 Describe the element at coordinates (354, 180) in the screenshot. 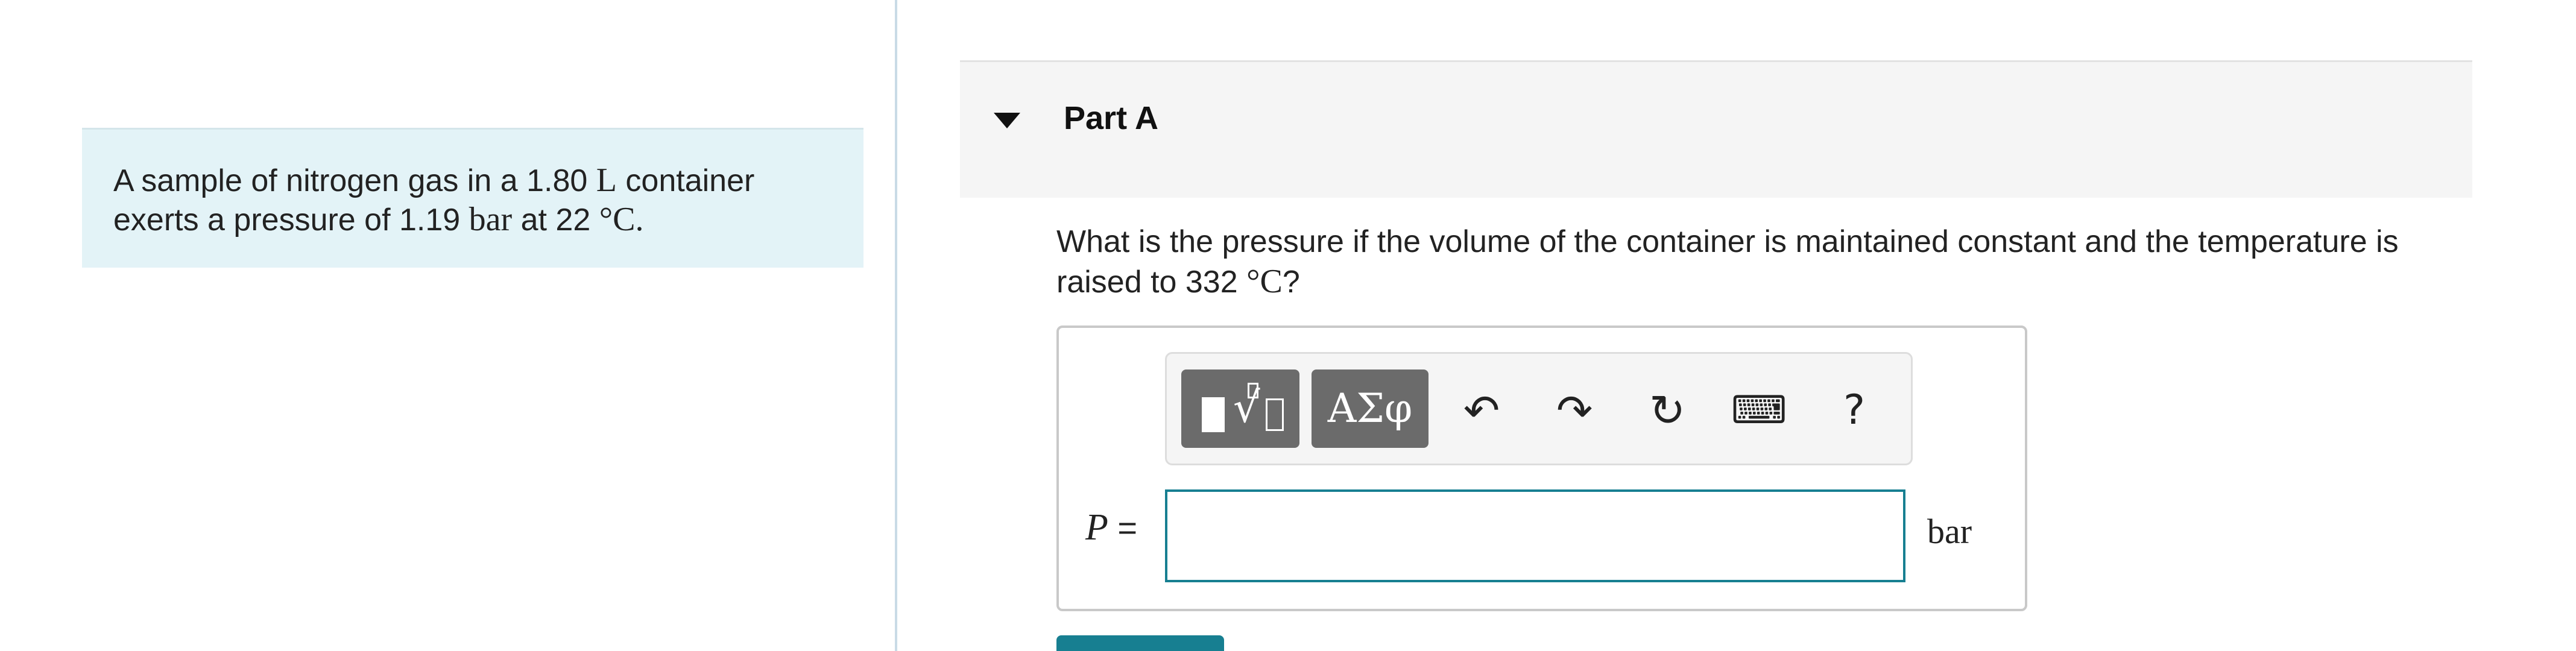

I see `problem-text: A sample of nitrogen gas in a 1.80` at that location.